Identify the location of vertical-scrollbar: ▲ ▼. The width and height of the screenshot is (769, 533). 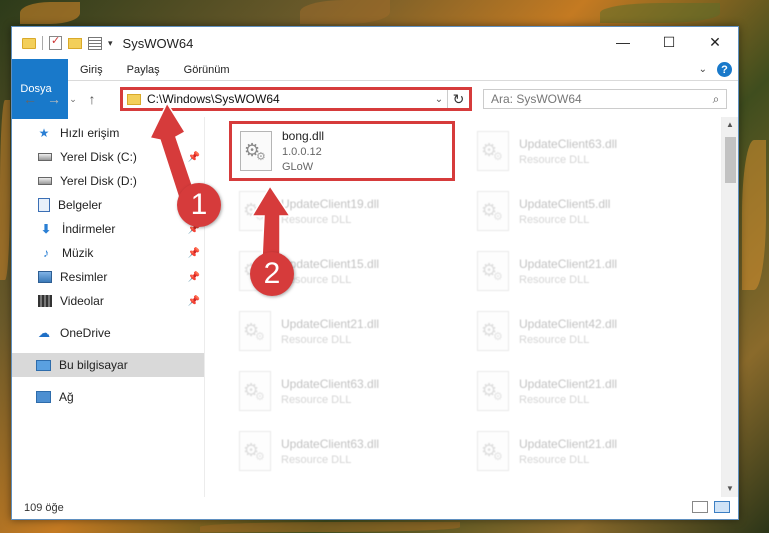
(729, 307).